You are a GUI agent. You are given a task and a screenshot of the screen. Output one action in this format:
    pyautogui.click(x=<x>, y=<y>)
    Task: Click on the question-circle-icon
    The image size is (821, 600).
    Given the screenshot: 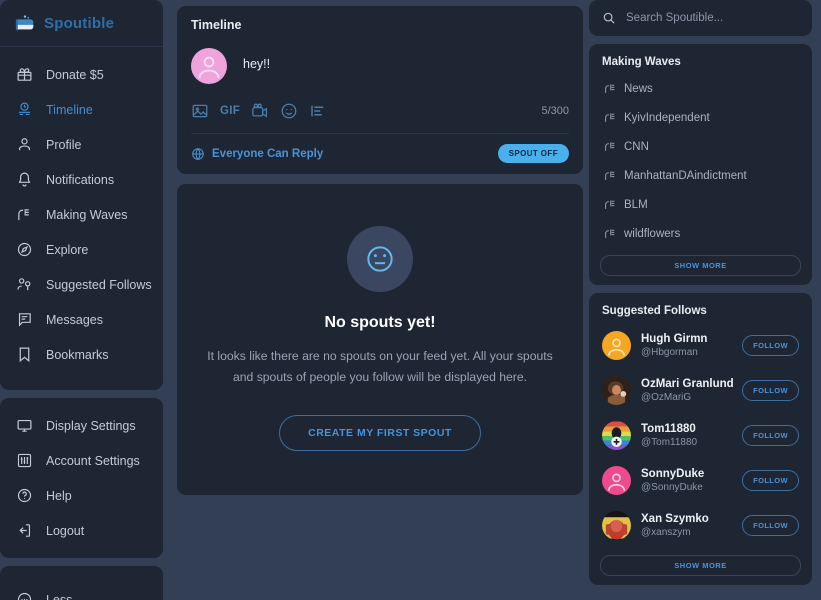 What is the action you would take?
    pyautogui.click(x=24, y=495)
    